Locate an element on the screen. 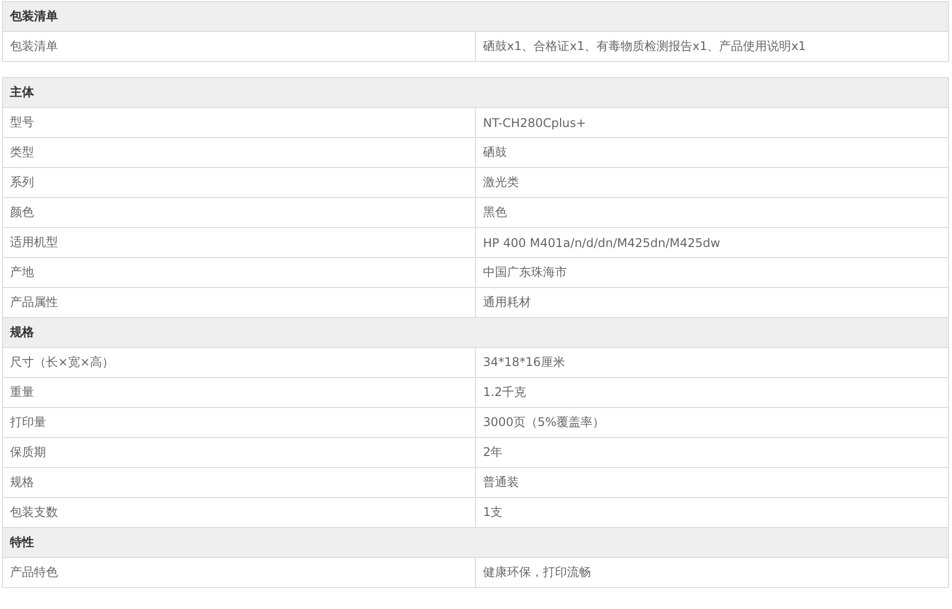 The width and height of the screenshot is (952, 609). section-header: 特性 is located at coordinates (475, 543).